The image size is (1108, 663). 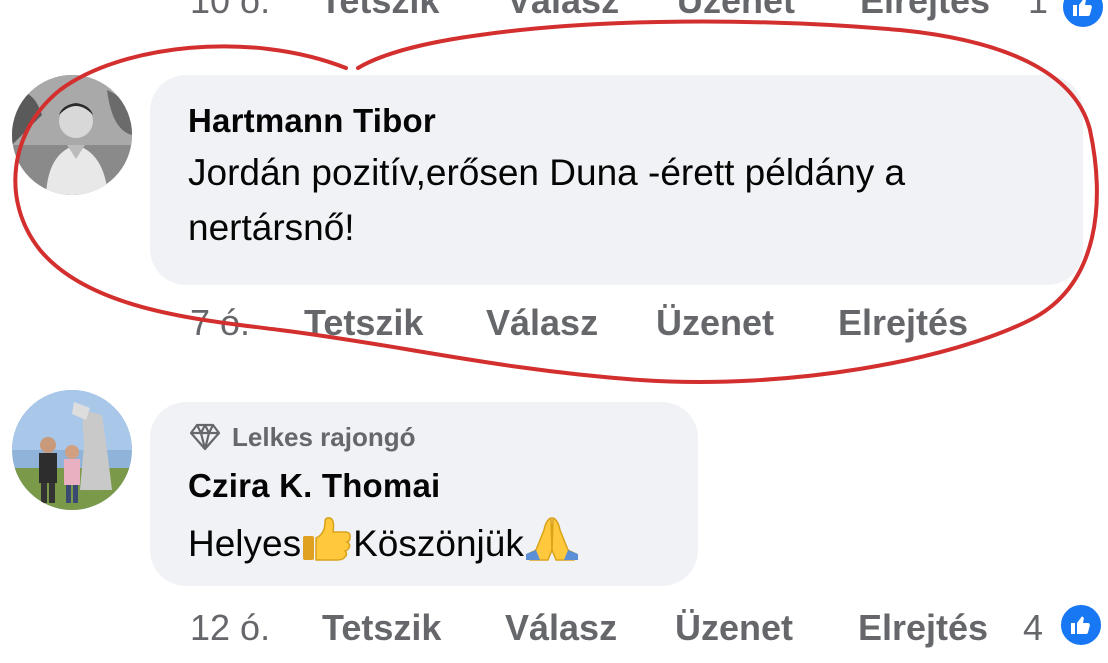 I want to click on comment-text-part: Köszönjük, so click(x=438, y=543).